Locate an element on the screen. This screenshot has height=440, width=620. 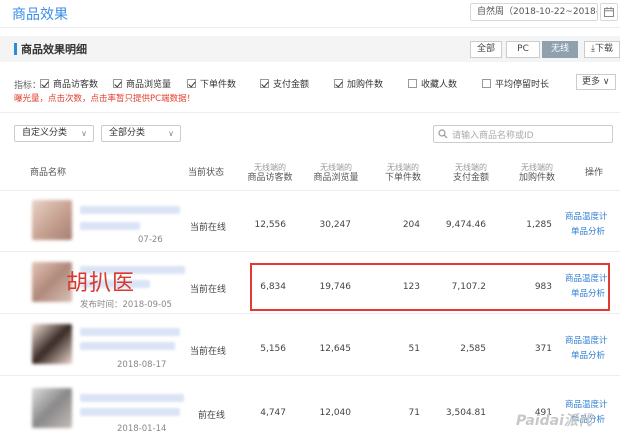
col-header-orders: 无线端的 下单件数 is located at coordinates (403, 173).